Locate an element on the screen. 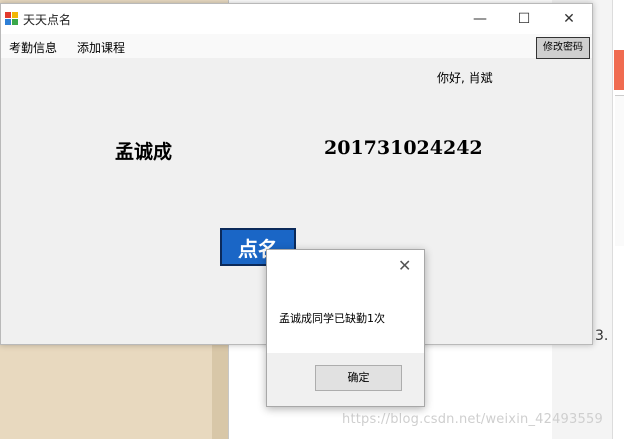 This screenshot has height=439, width=624. menu-bar: 考勤信息 添加课程 修改密码 is located at coordinates (296, 46).